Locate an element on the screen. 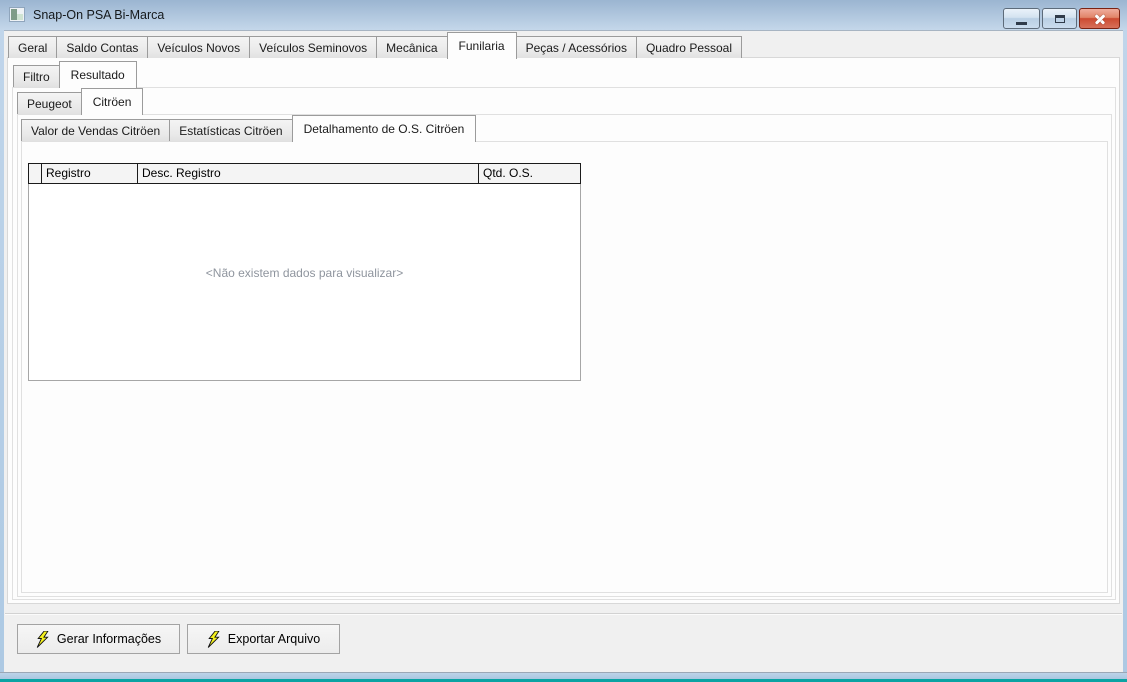 Image resolution: width=1127 pixels, height=682 pixels. tab-quadro-pessoal: Quadro Pessoal is located at coordinates (689, 47).